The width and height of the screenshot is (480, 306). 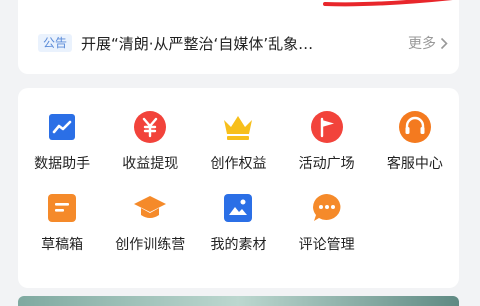 What do you see at coordinates (238, 164) in the screenshot?
I see `tool-label: 创作权益` at bounding box center [238, 164].